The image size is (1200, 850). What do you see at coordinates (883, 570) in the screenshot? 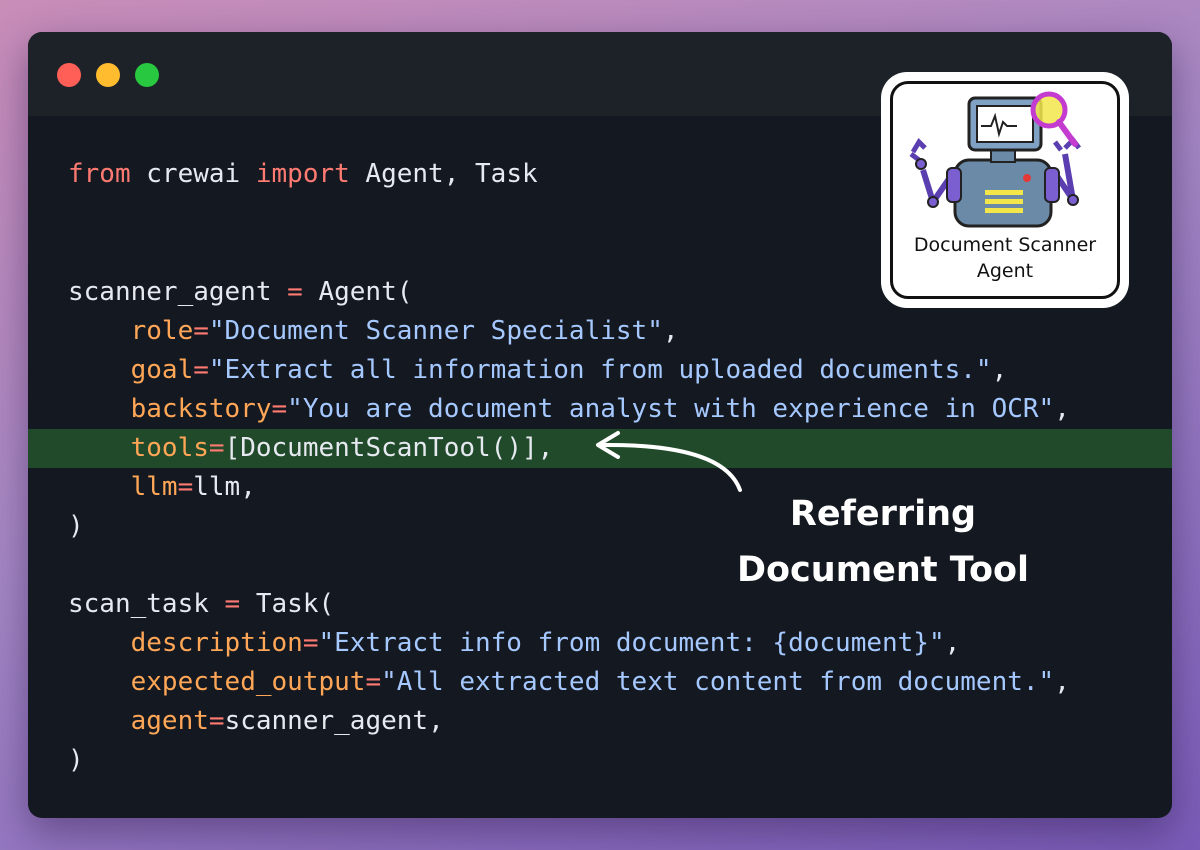
I see `annotation-line2: Document Tool` at bounding box center [883, 570].